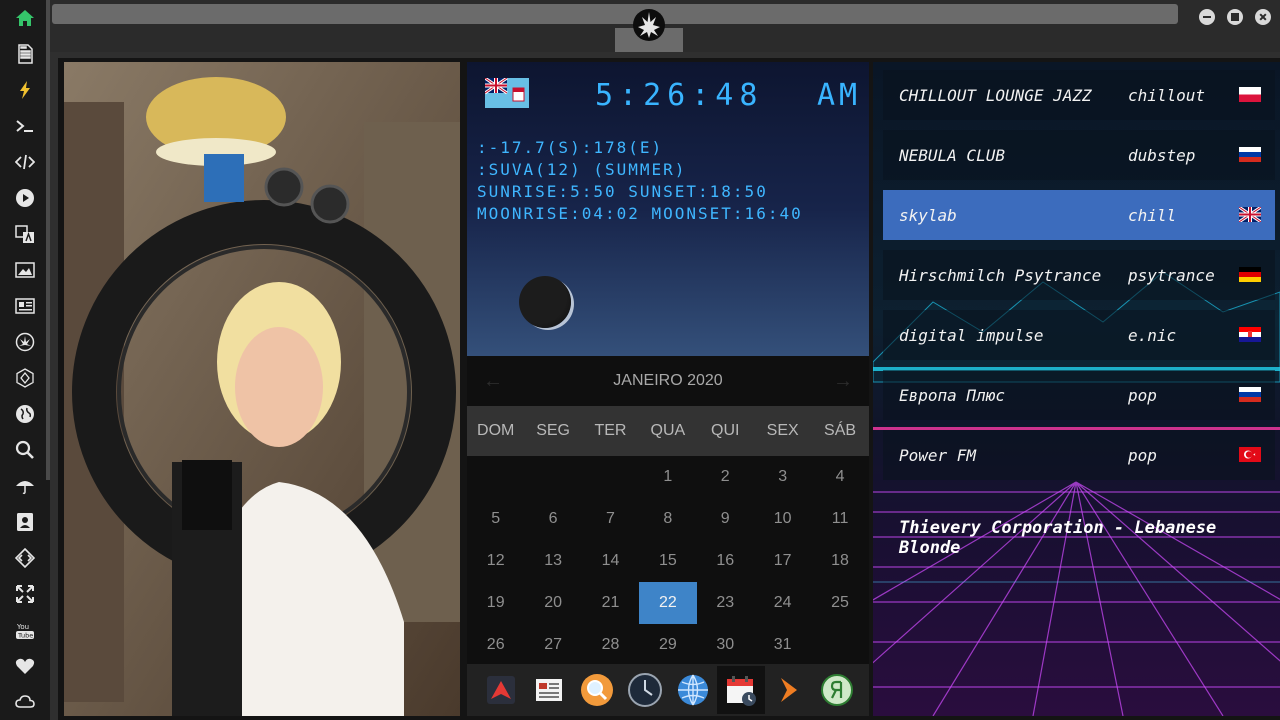 This screenshot has height=720, width=1280. What do you see at coordinates (552, 561) in the screenshot?
I see `calendar-day: 13` at bounding box center [552, 561].